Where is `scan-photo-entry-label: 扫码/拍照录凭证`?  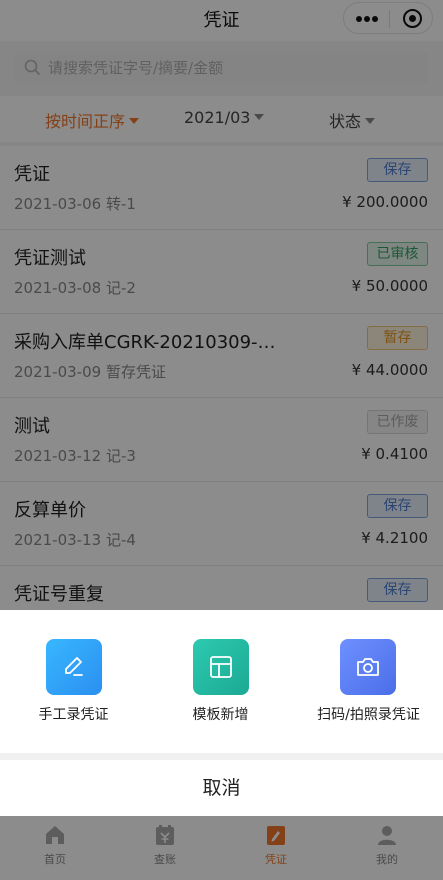 scan-photo-entry-label: 扫码/拍照录凭证 is located at coordinates (368, 715).